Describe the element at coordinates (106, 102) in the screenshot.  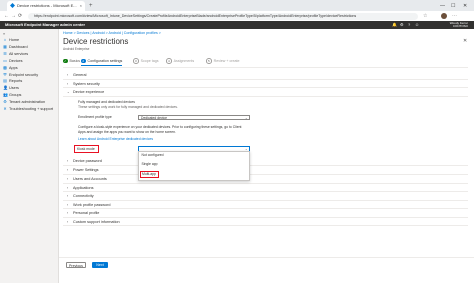
I see `fully-managed-heading: Fully managed and dedicated devices` at that location.